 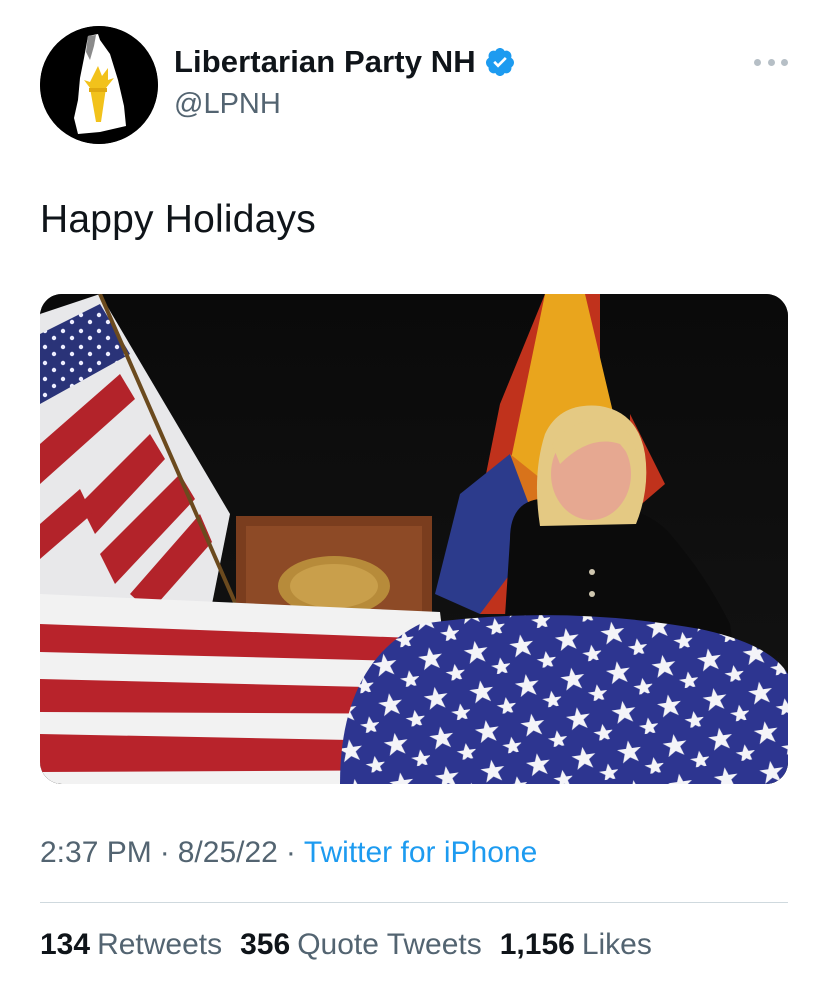 What do you see at coordinates (96, 852) in the screenshot?
I see `tweet-time: 2:37 PM` at bounding box center [96, 852].